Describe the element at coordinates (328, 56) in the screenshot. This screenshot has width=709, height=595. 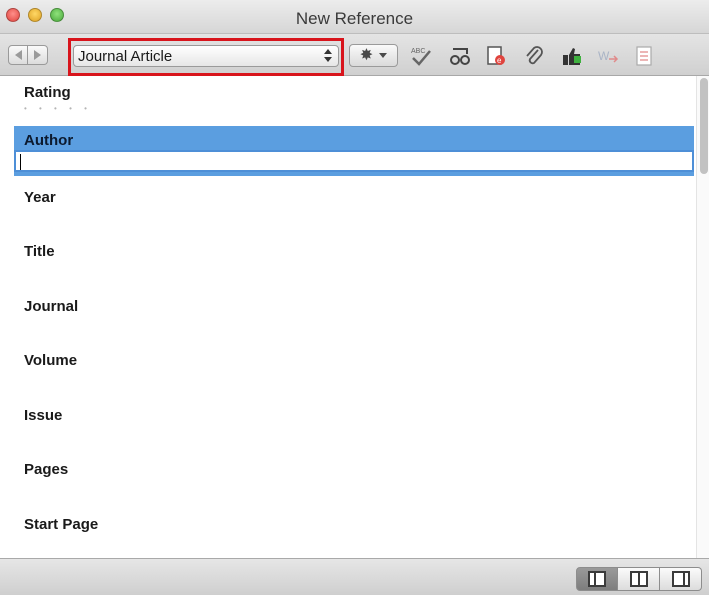
I see `select-arrows-icon` at that location.